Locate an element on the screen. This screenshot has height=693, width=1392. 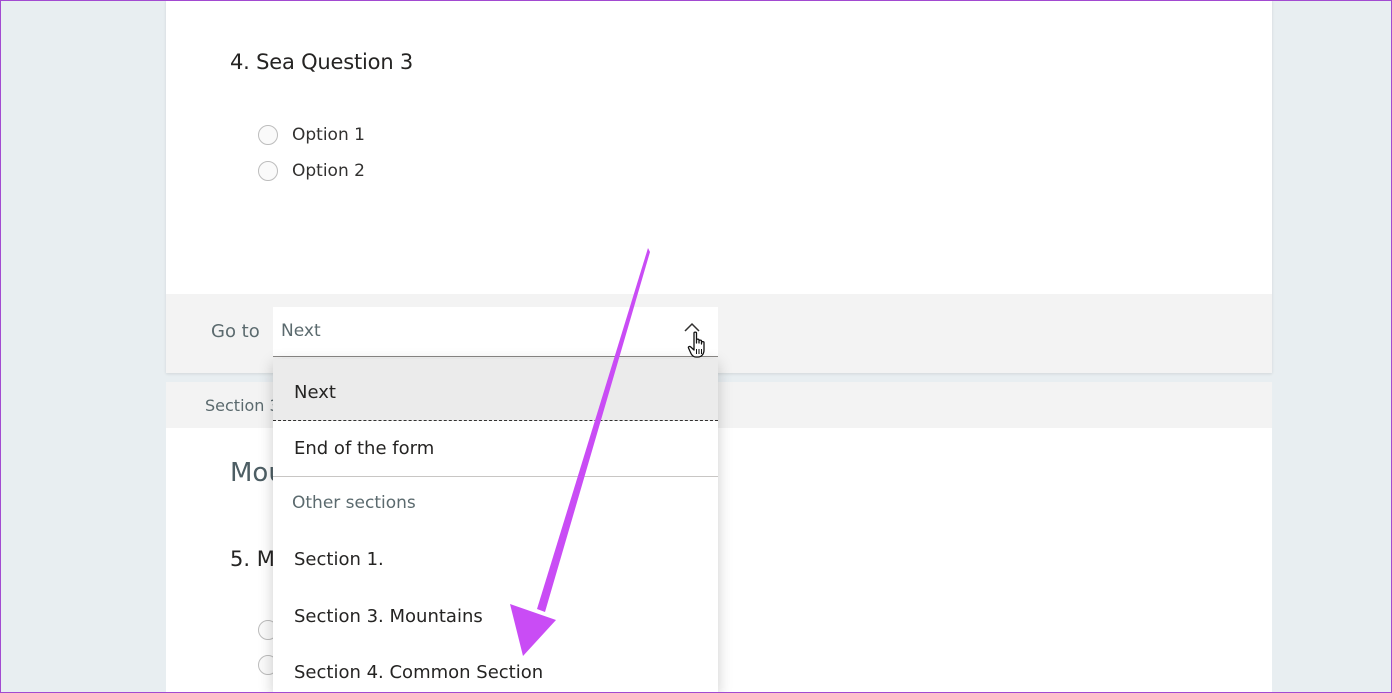
dropdown-option-label: Section 3. Mountains is located at coordinates (388, 616).